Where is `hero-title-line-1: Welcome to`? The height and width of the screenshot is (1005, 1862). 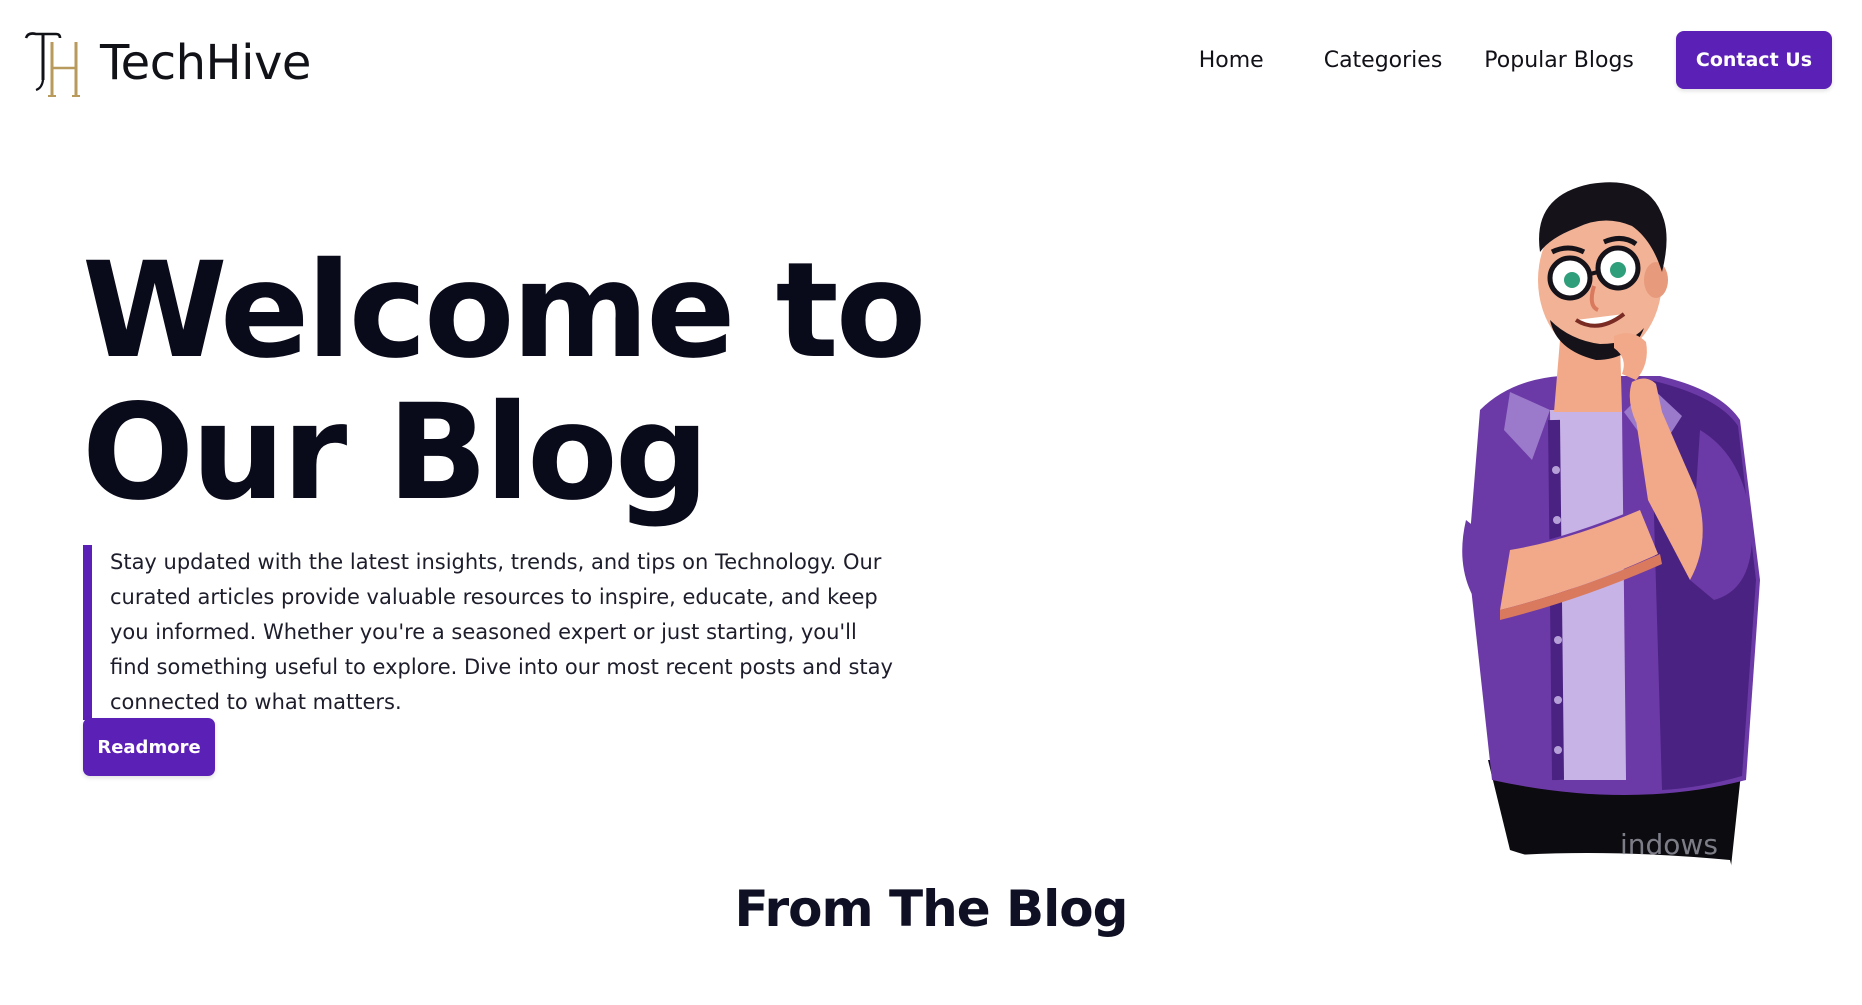 hero-title-line-1: Welcome to is located at coordinates (504, 311).